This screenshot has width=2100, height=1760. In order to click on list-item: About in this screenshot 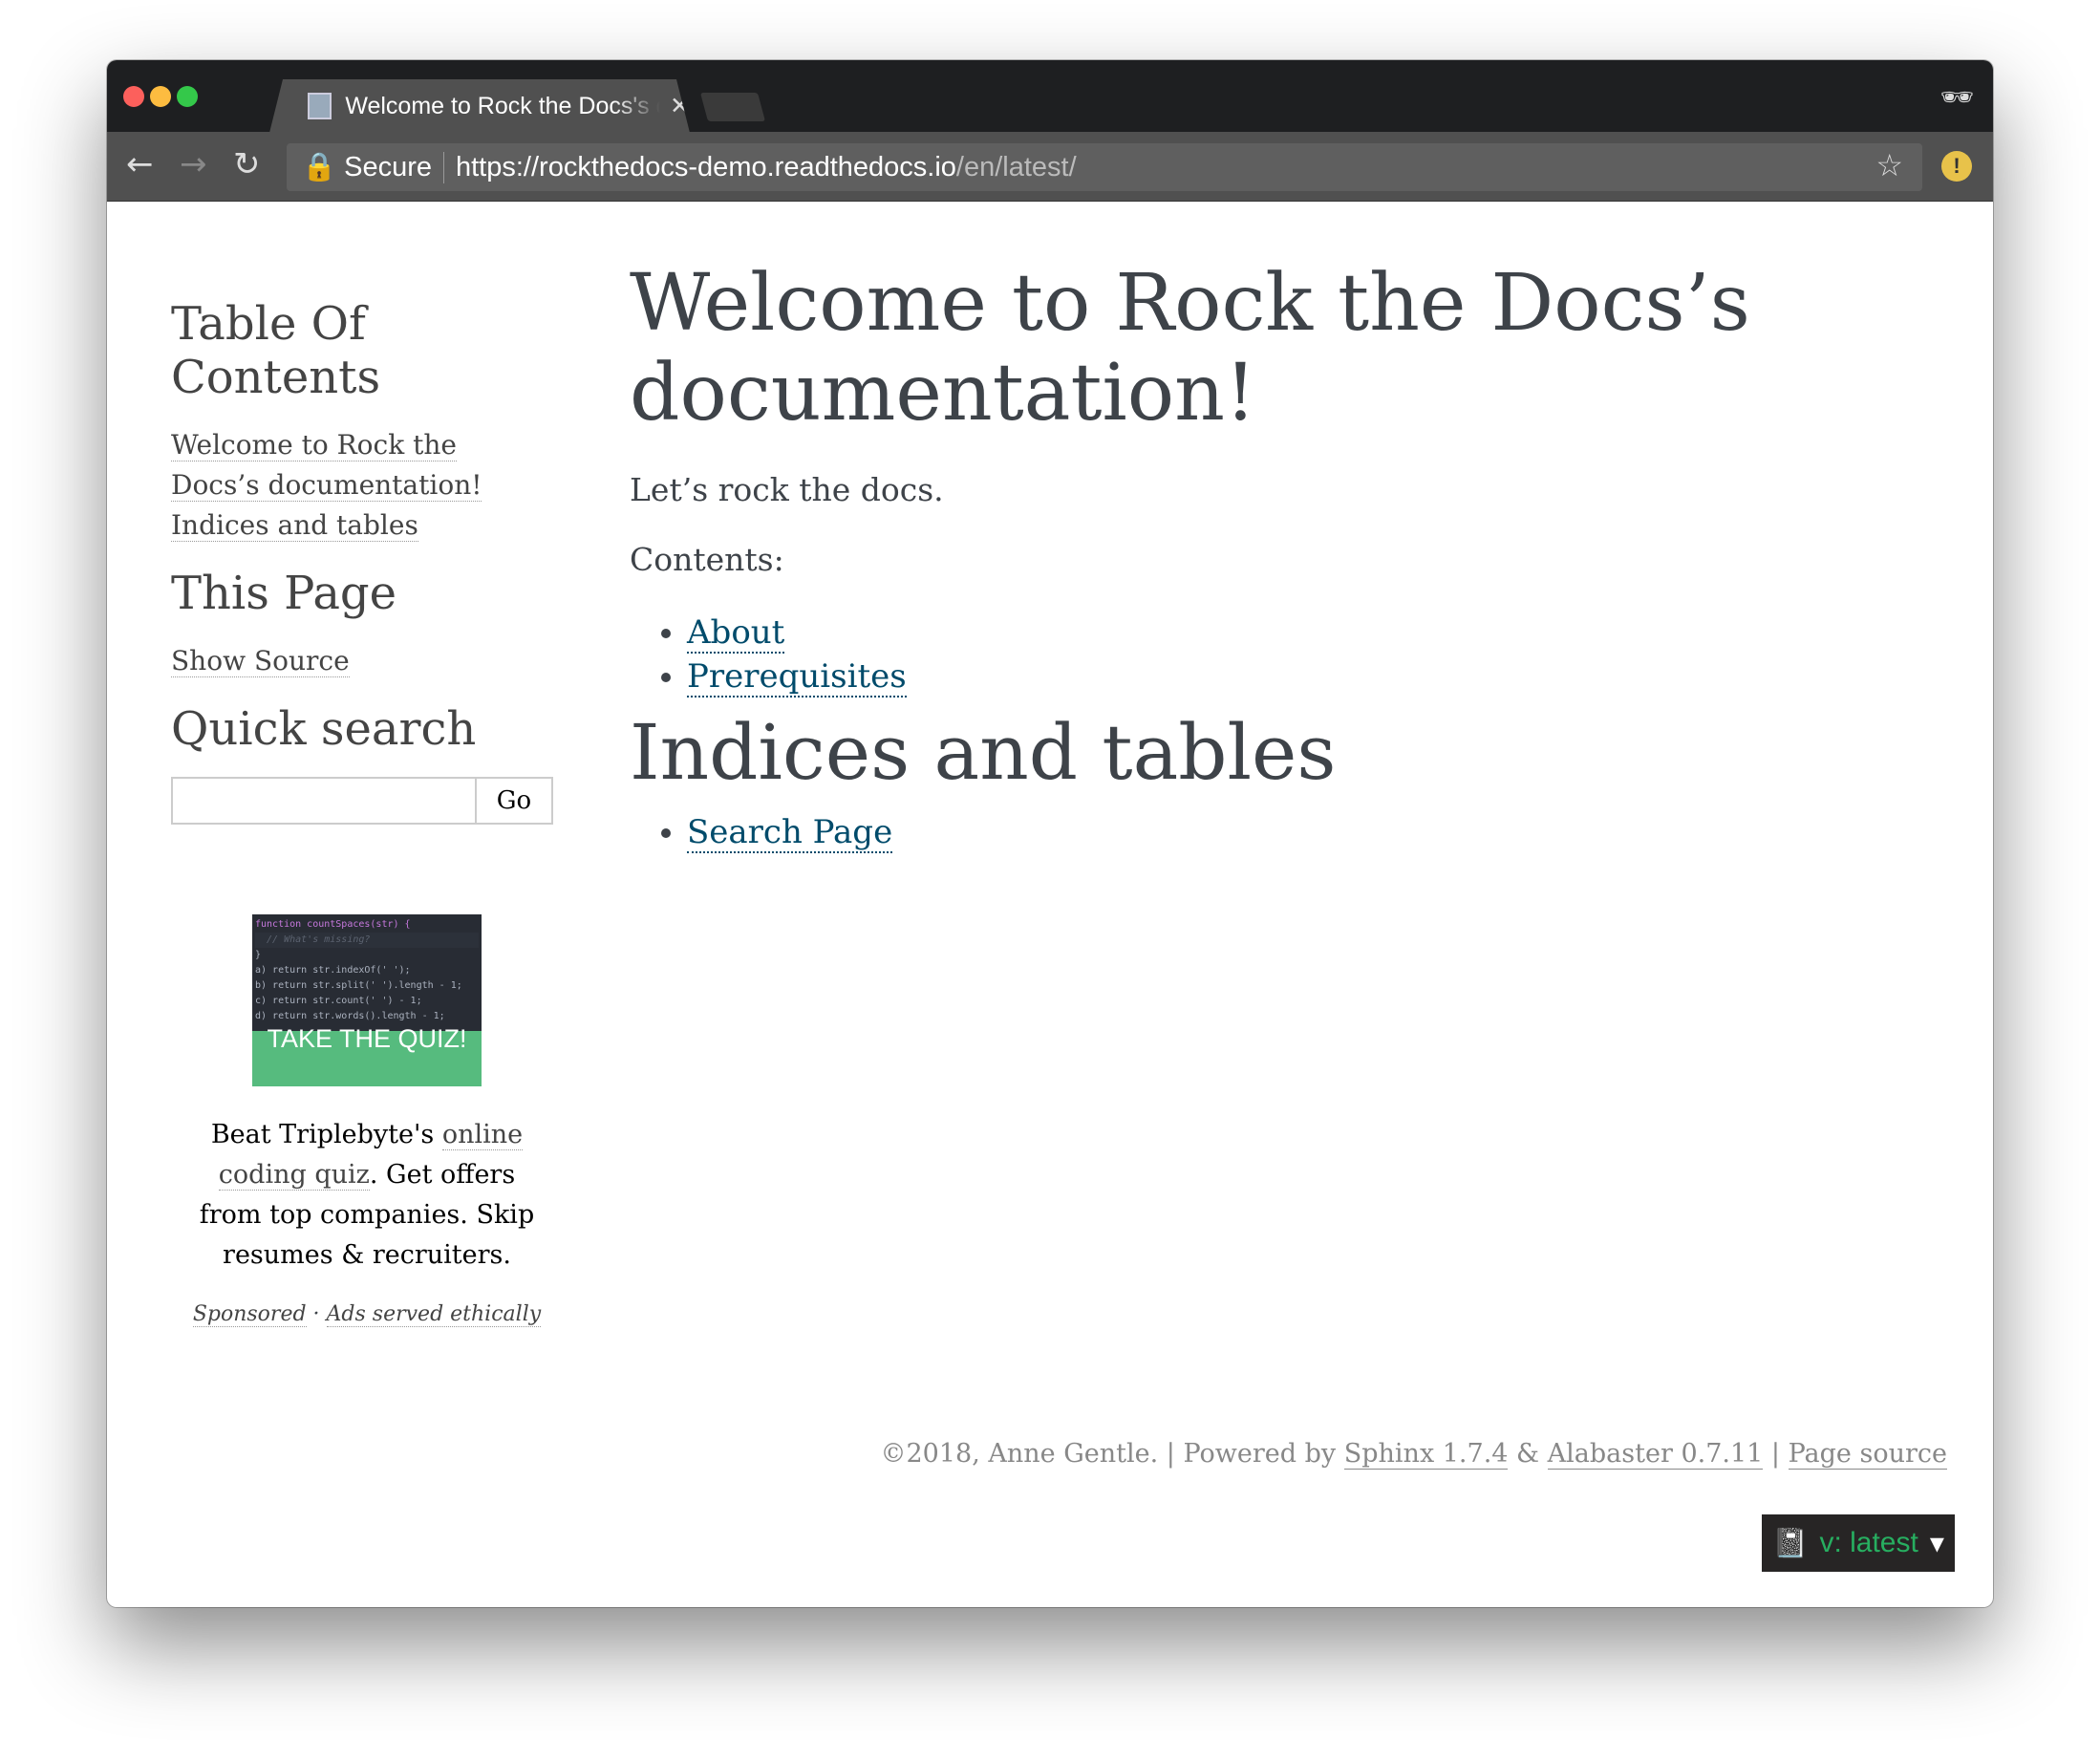, I will do `click(1279, 633)`.